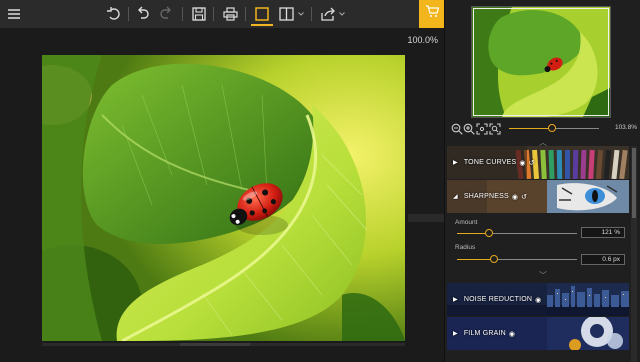  I want to click on menu-button, so click(14, 14).